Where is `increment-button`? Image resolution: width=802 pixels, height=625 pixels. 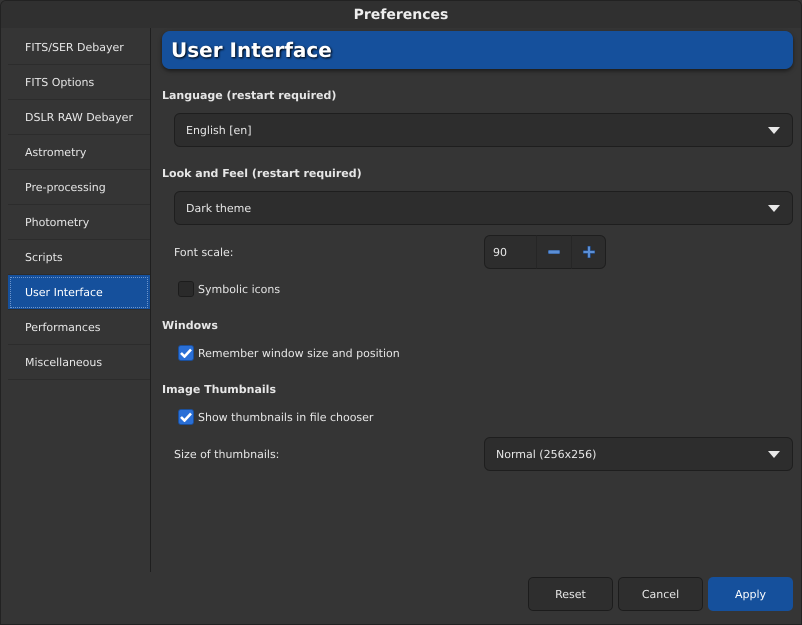
increment-button is located at coordinates (588, 252).